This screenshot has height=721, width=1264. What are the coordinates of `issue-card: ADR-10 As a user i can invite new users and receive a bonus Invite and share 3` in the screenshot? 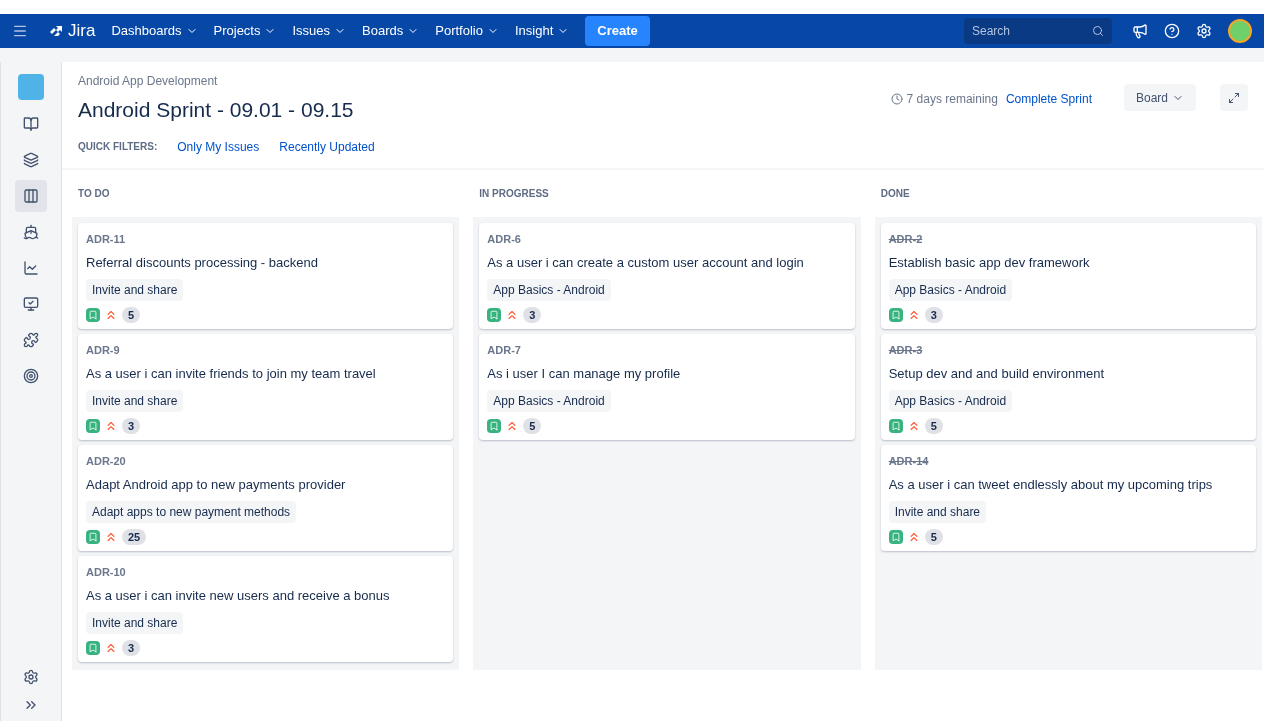 It's located at (266, 608).